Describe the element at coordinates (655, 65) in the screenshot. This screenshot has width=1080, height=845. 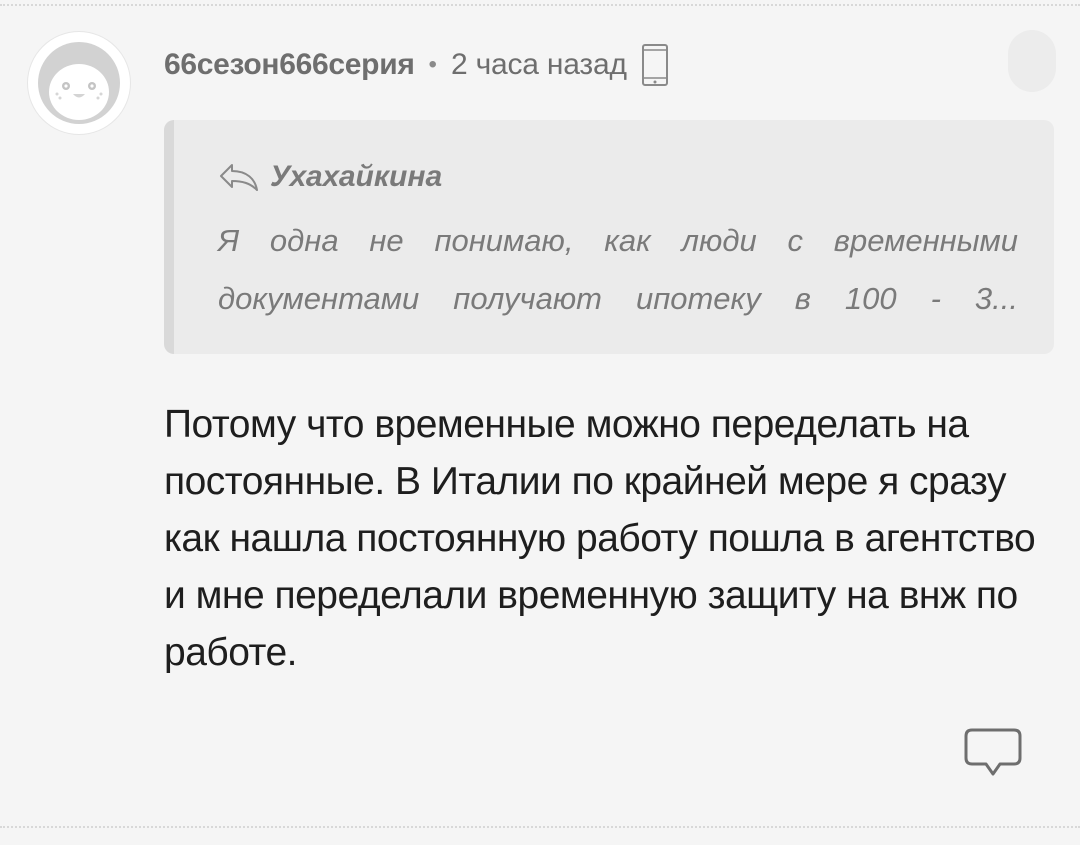
I see `phone-icon` at that location.